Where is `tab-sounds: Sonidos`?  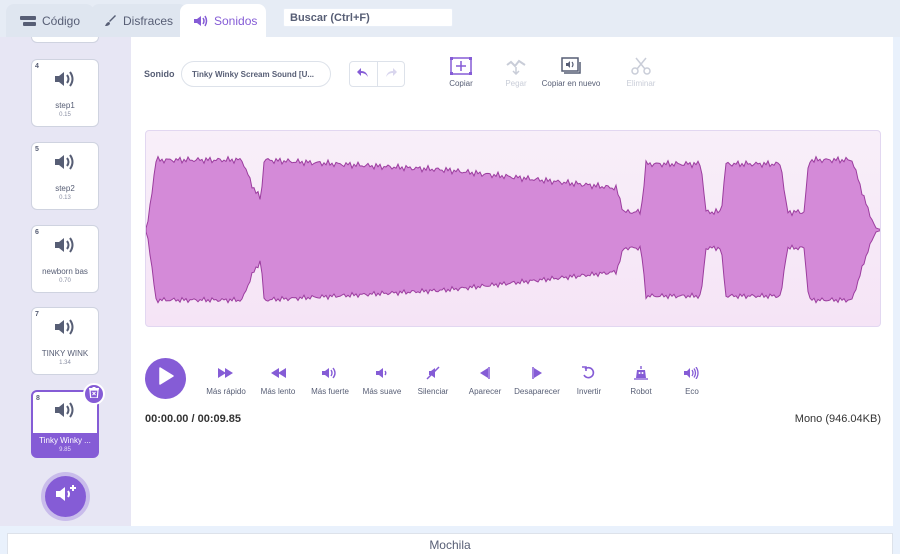
tab-sounds: Sonidos is located at coordinates (223, 20).